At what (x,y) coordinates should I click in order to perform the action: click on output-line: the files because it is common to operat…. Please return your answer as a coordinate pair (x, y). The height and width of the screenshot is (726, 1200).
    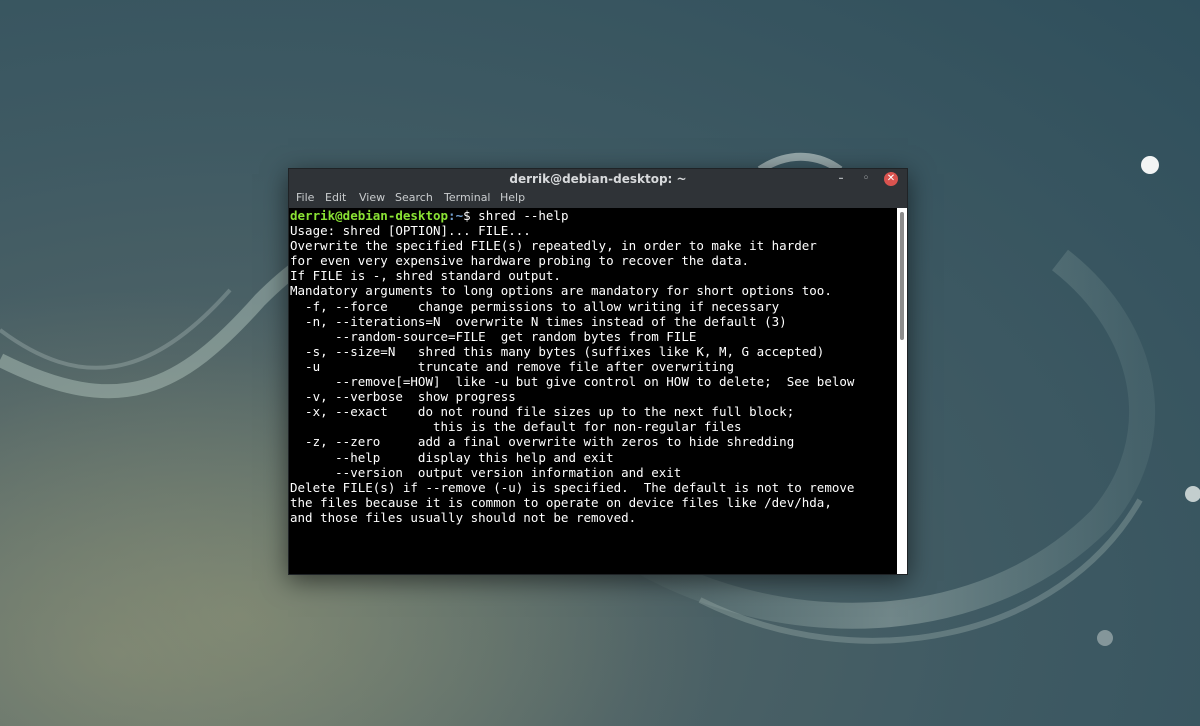
    Looking at the image, I should click on (561, 502).